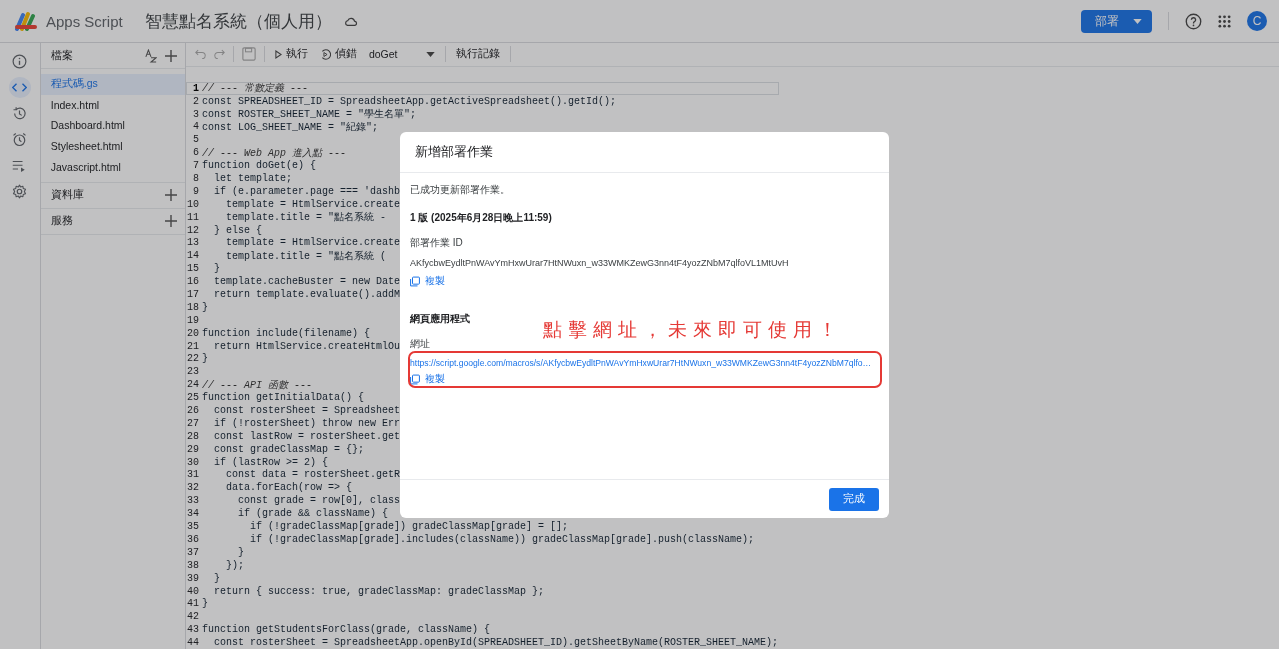 This screenshot has height=649, width=1279. I want to click on line-number: 42, so click(192, 617).